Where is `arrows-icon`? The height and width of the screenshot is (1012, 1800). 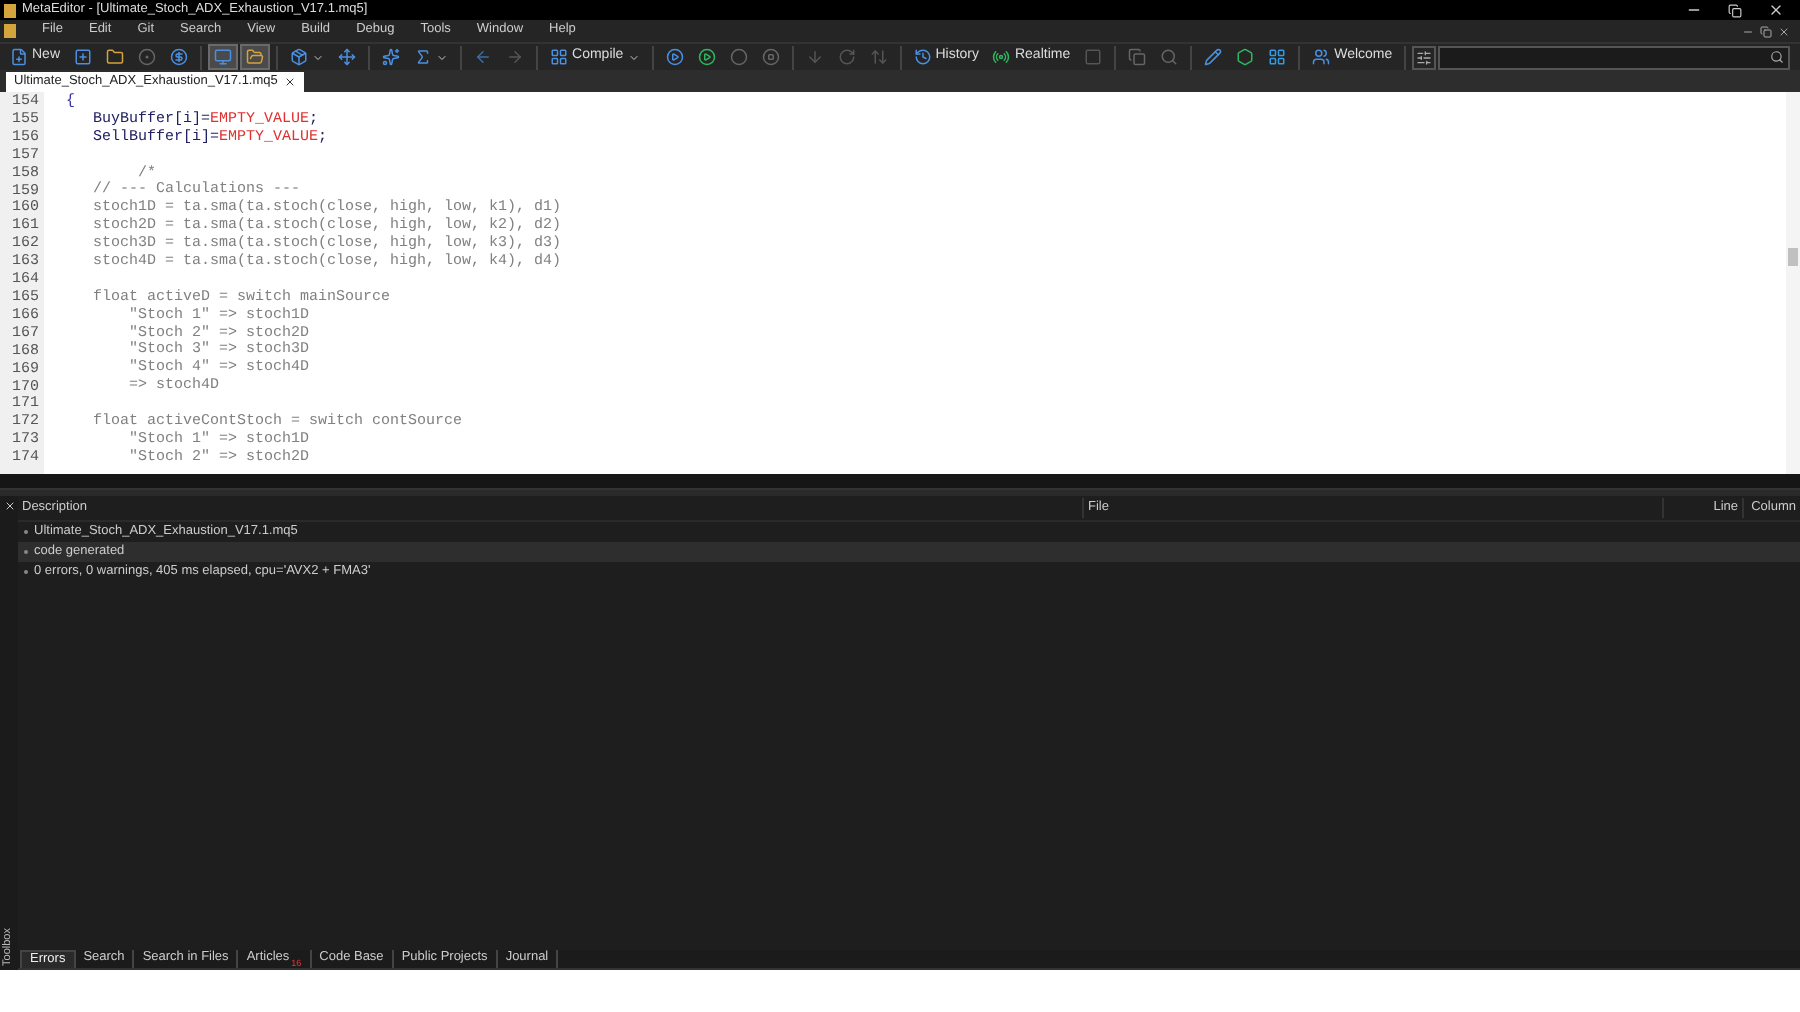 arrows-icon is located at coordinates (878, 57).